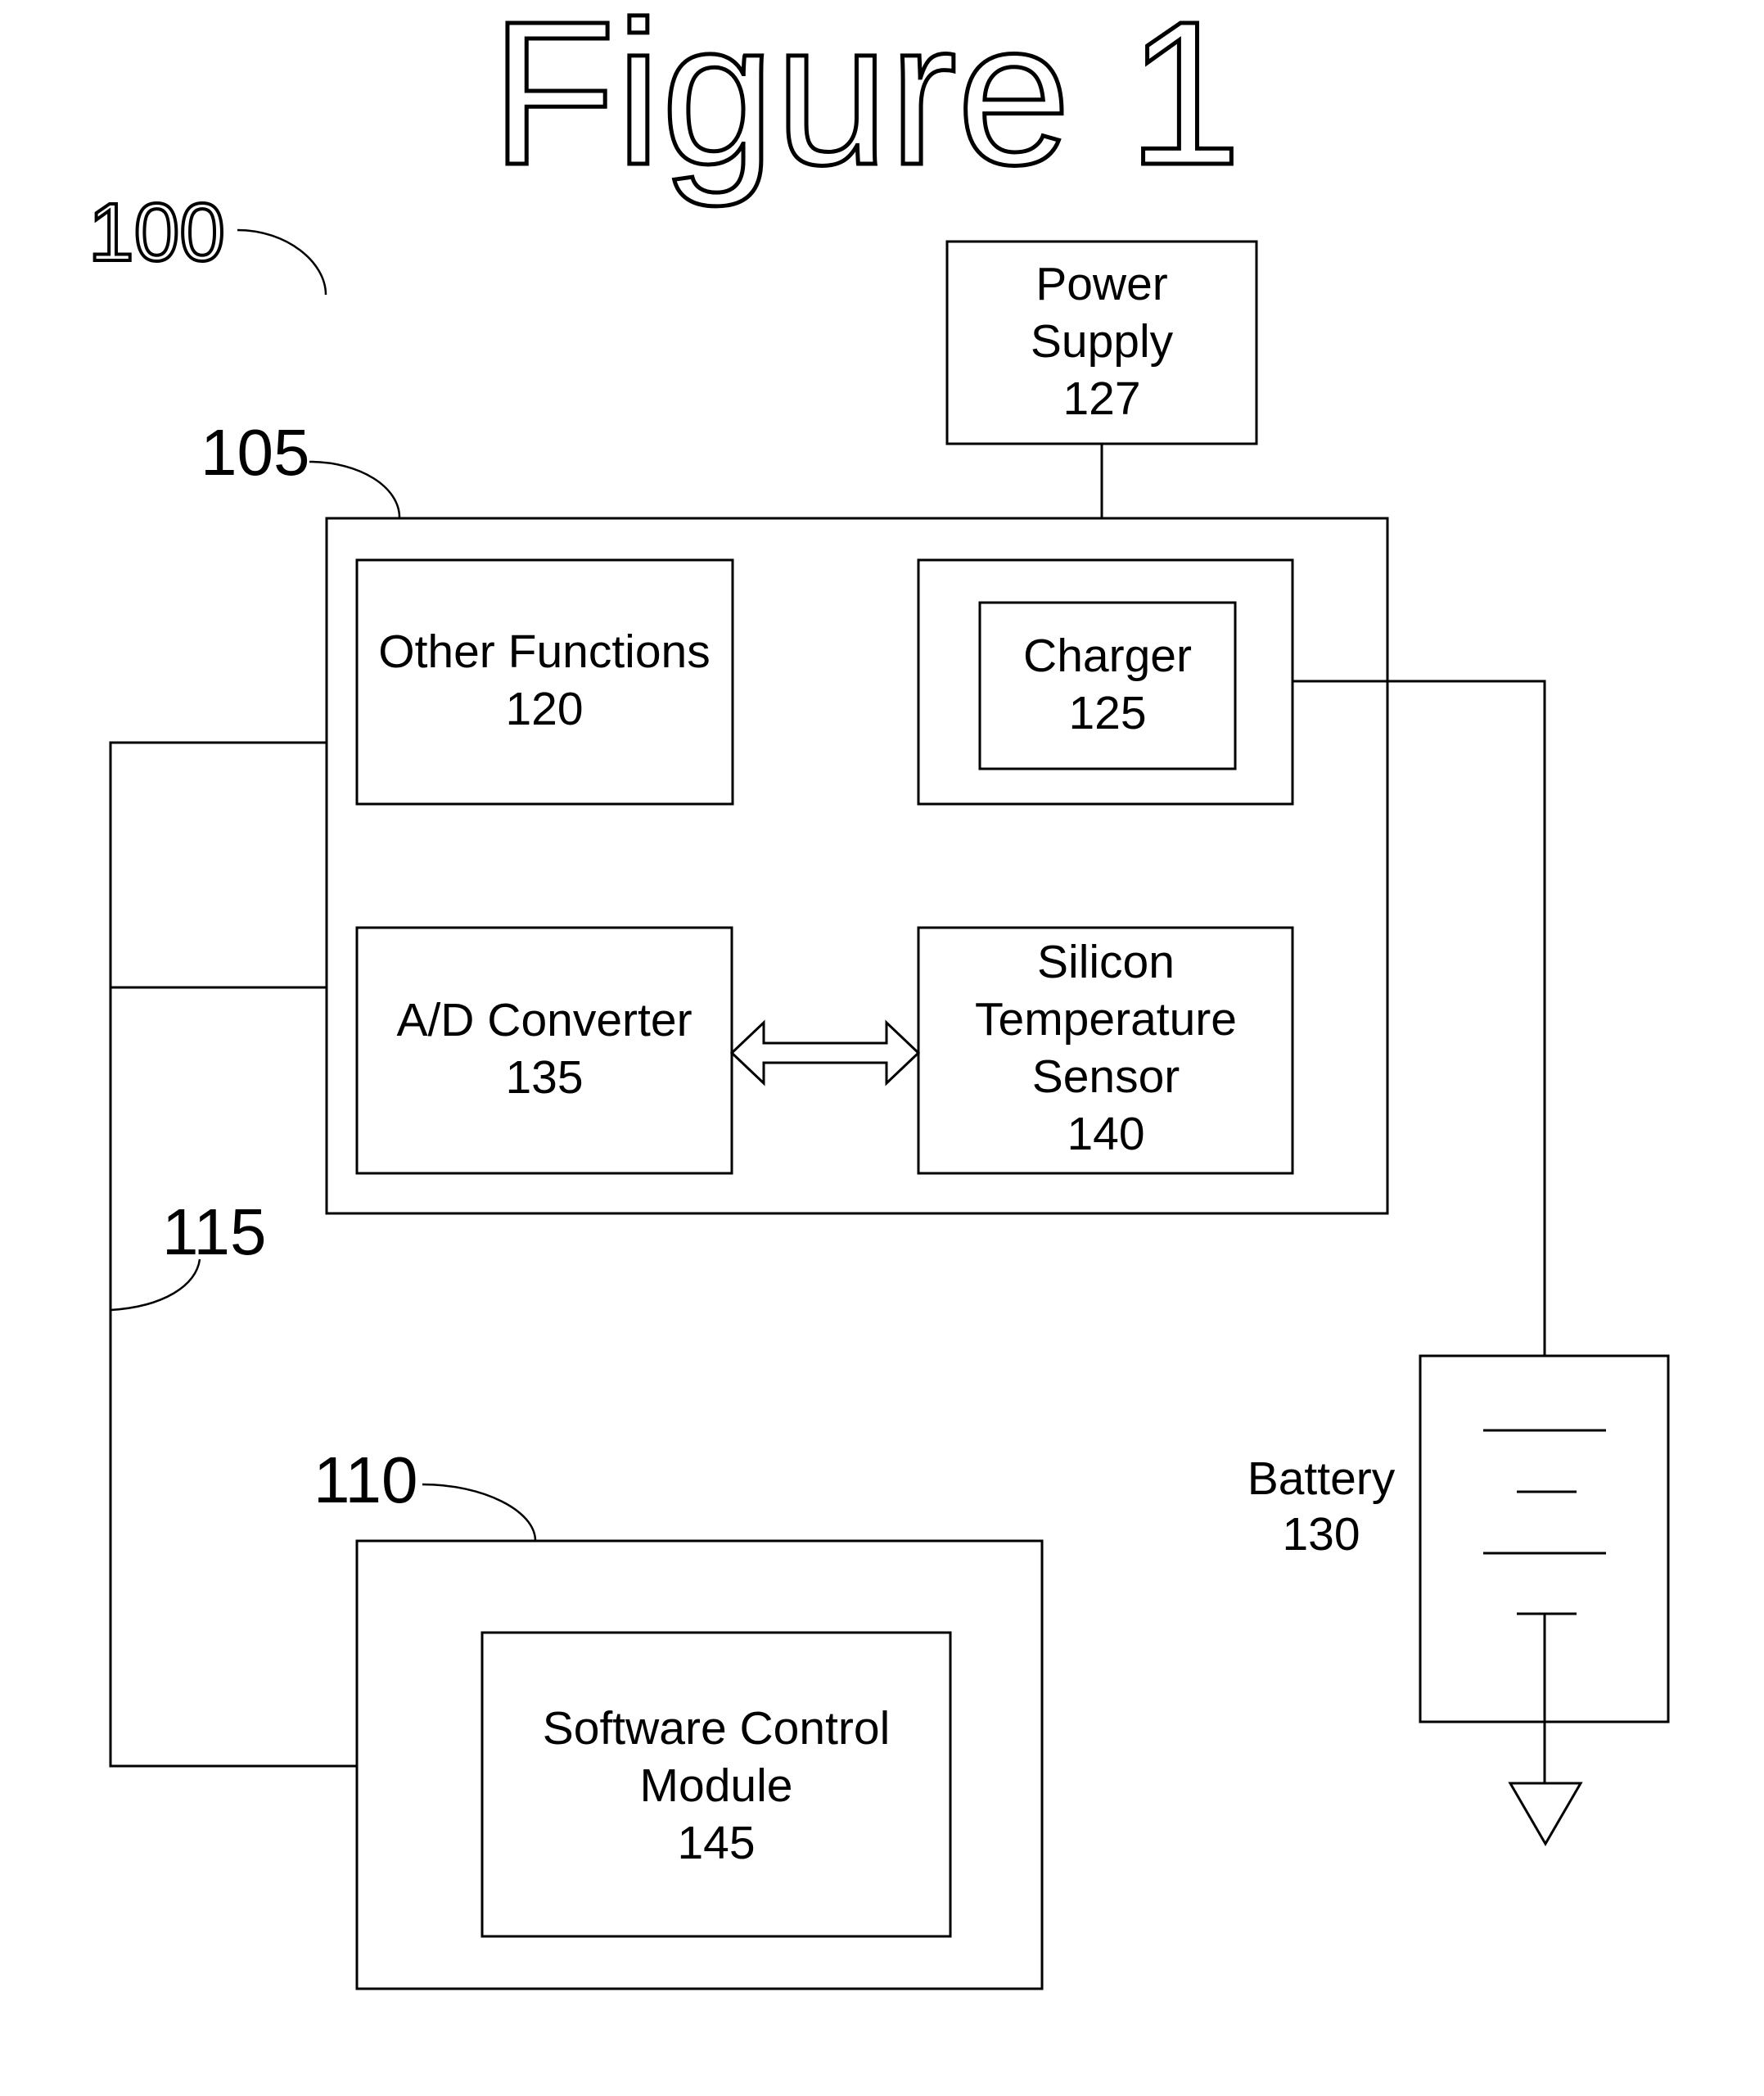 The height and width of the screenshot is (2096, 1764). I want to click on charger-block: Charger 125, so click(1105, 682).